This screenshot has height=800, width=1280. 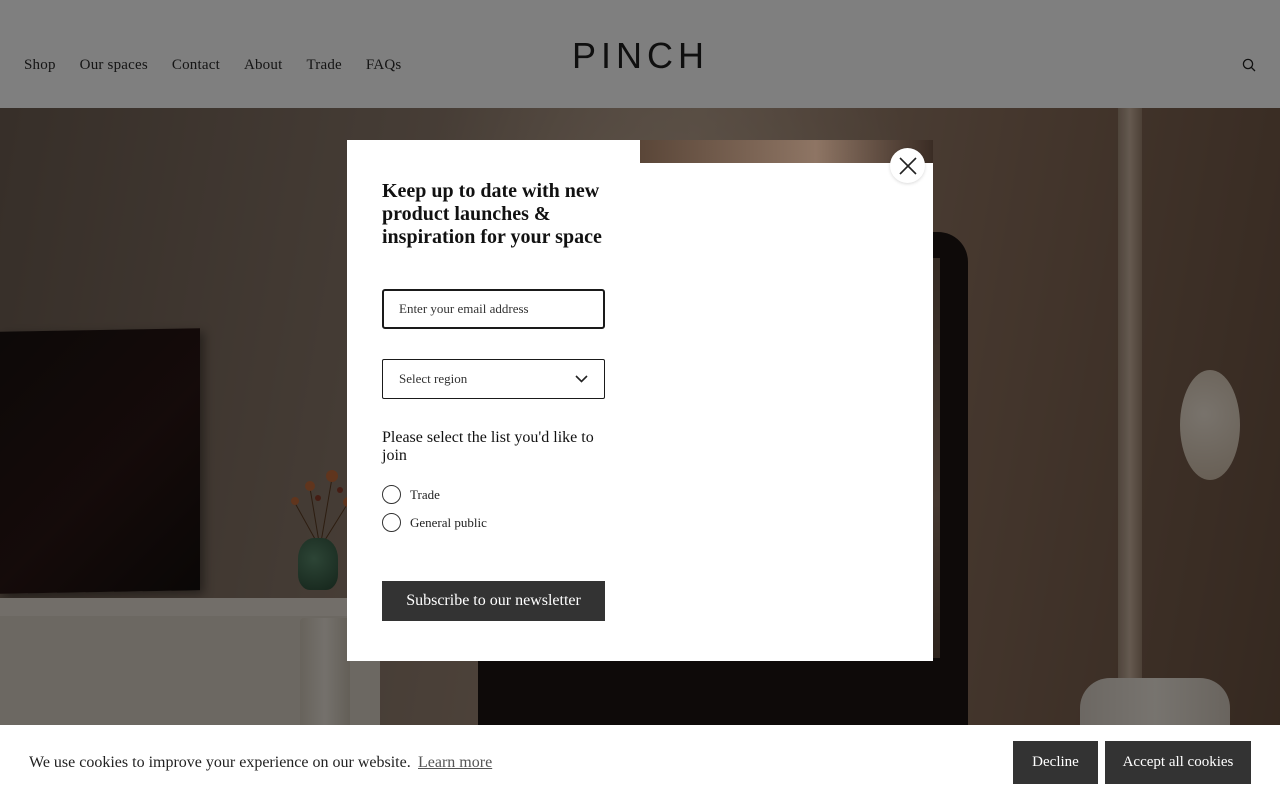 I want to click on close-icon, so click(x=907, y=165).